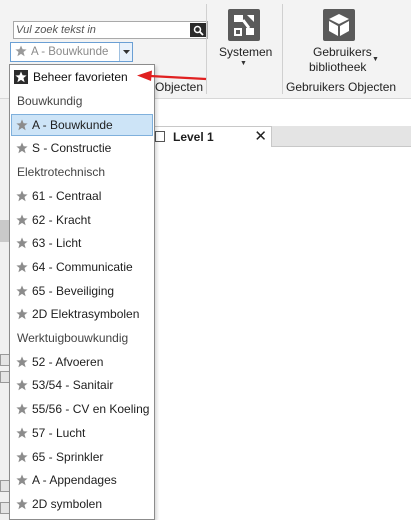  Describe the element at coordinates (246, 52) in the screenshot. I see `systemen-label: Systemen` at that location.